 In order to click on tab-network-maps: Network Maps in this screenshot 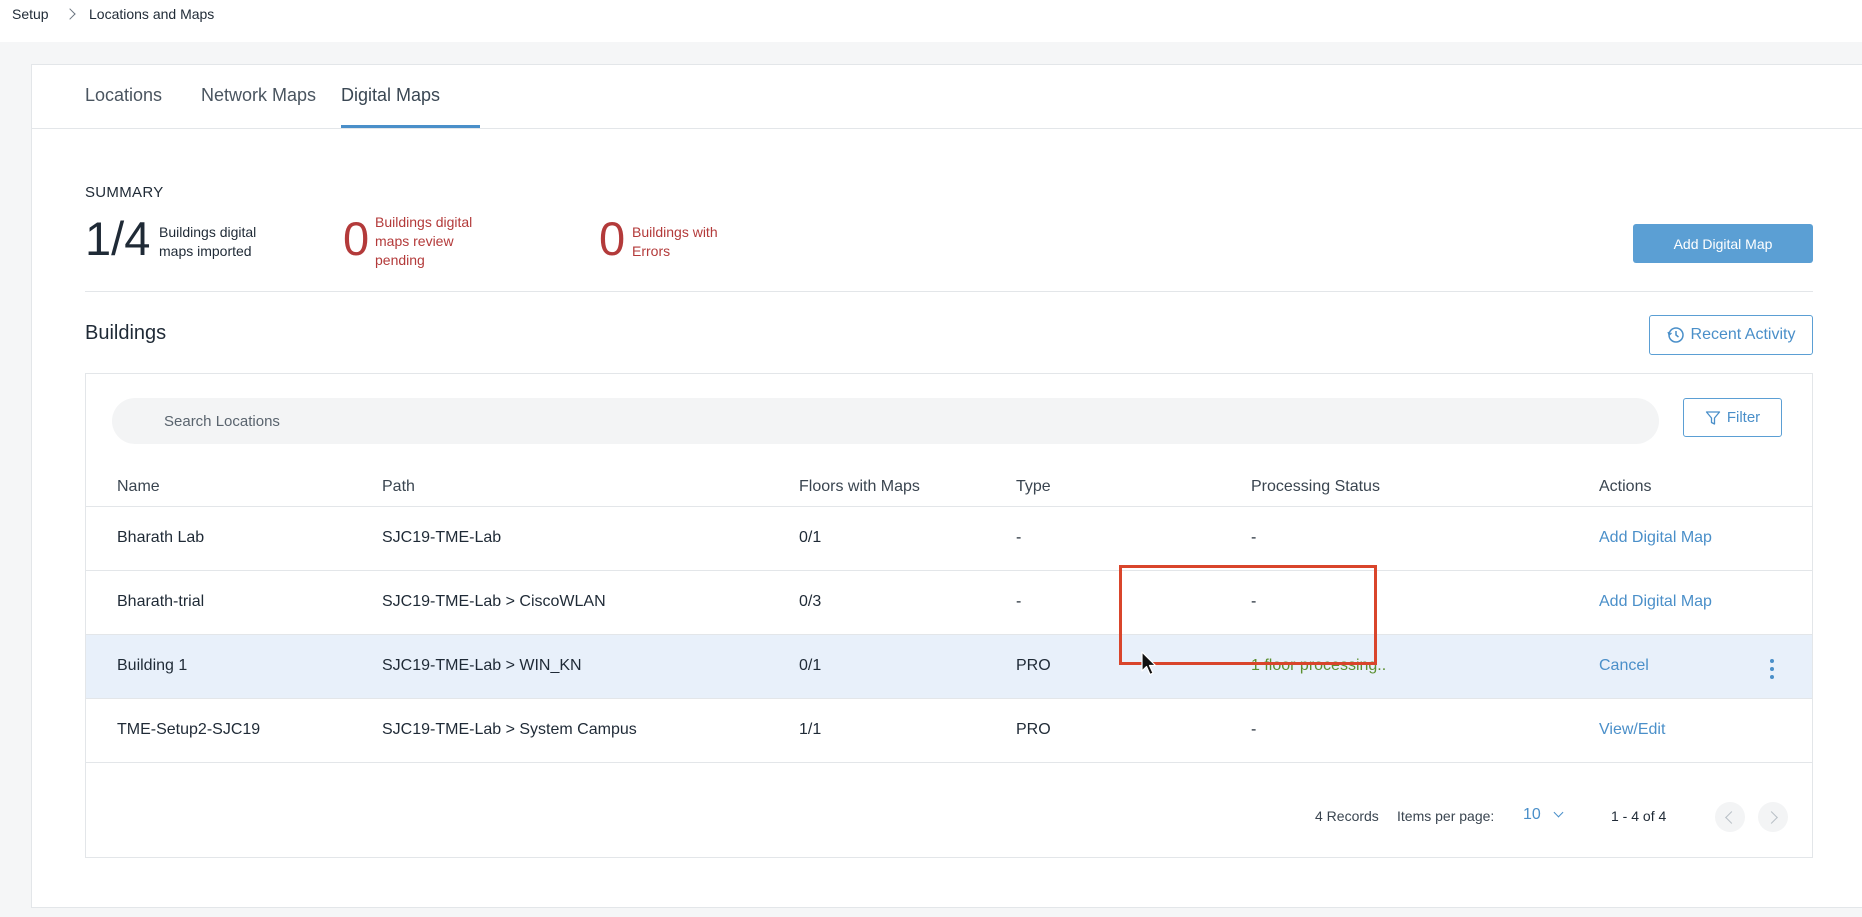, I will do `click(258, 106)`.